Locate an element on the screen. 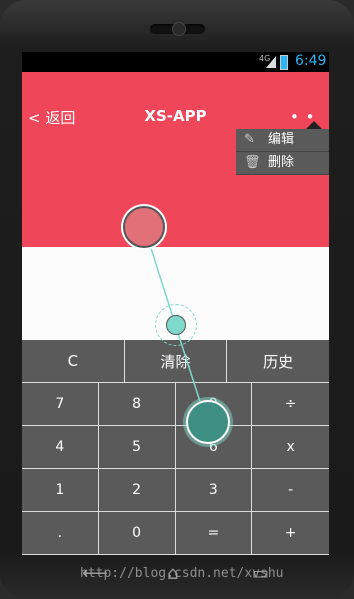 Image resolution: width=354 pixels, height=599 pixels. key-multiply: x is located at coordinates (290, 447).